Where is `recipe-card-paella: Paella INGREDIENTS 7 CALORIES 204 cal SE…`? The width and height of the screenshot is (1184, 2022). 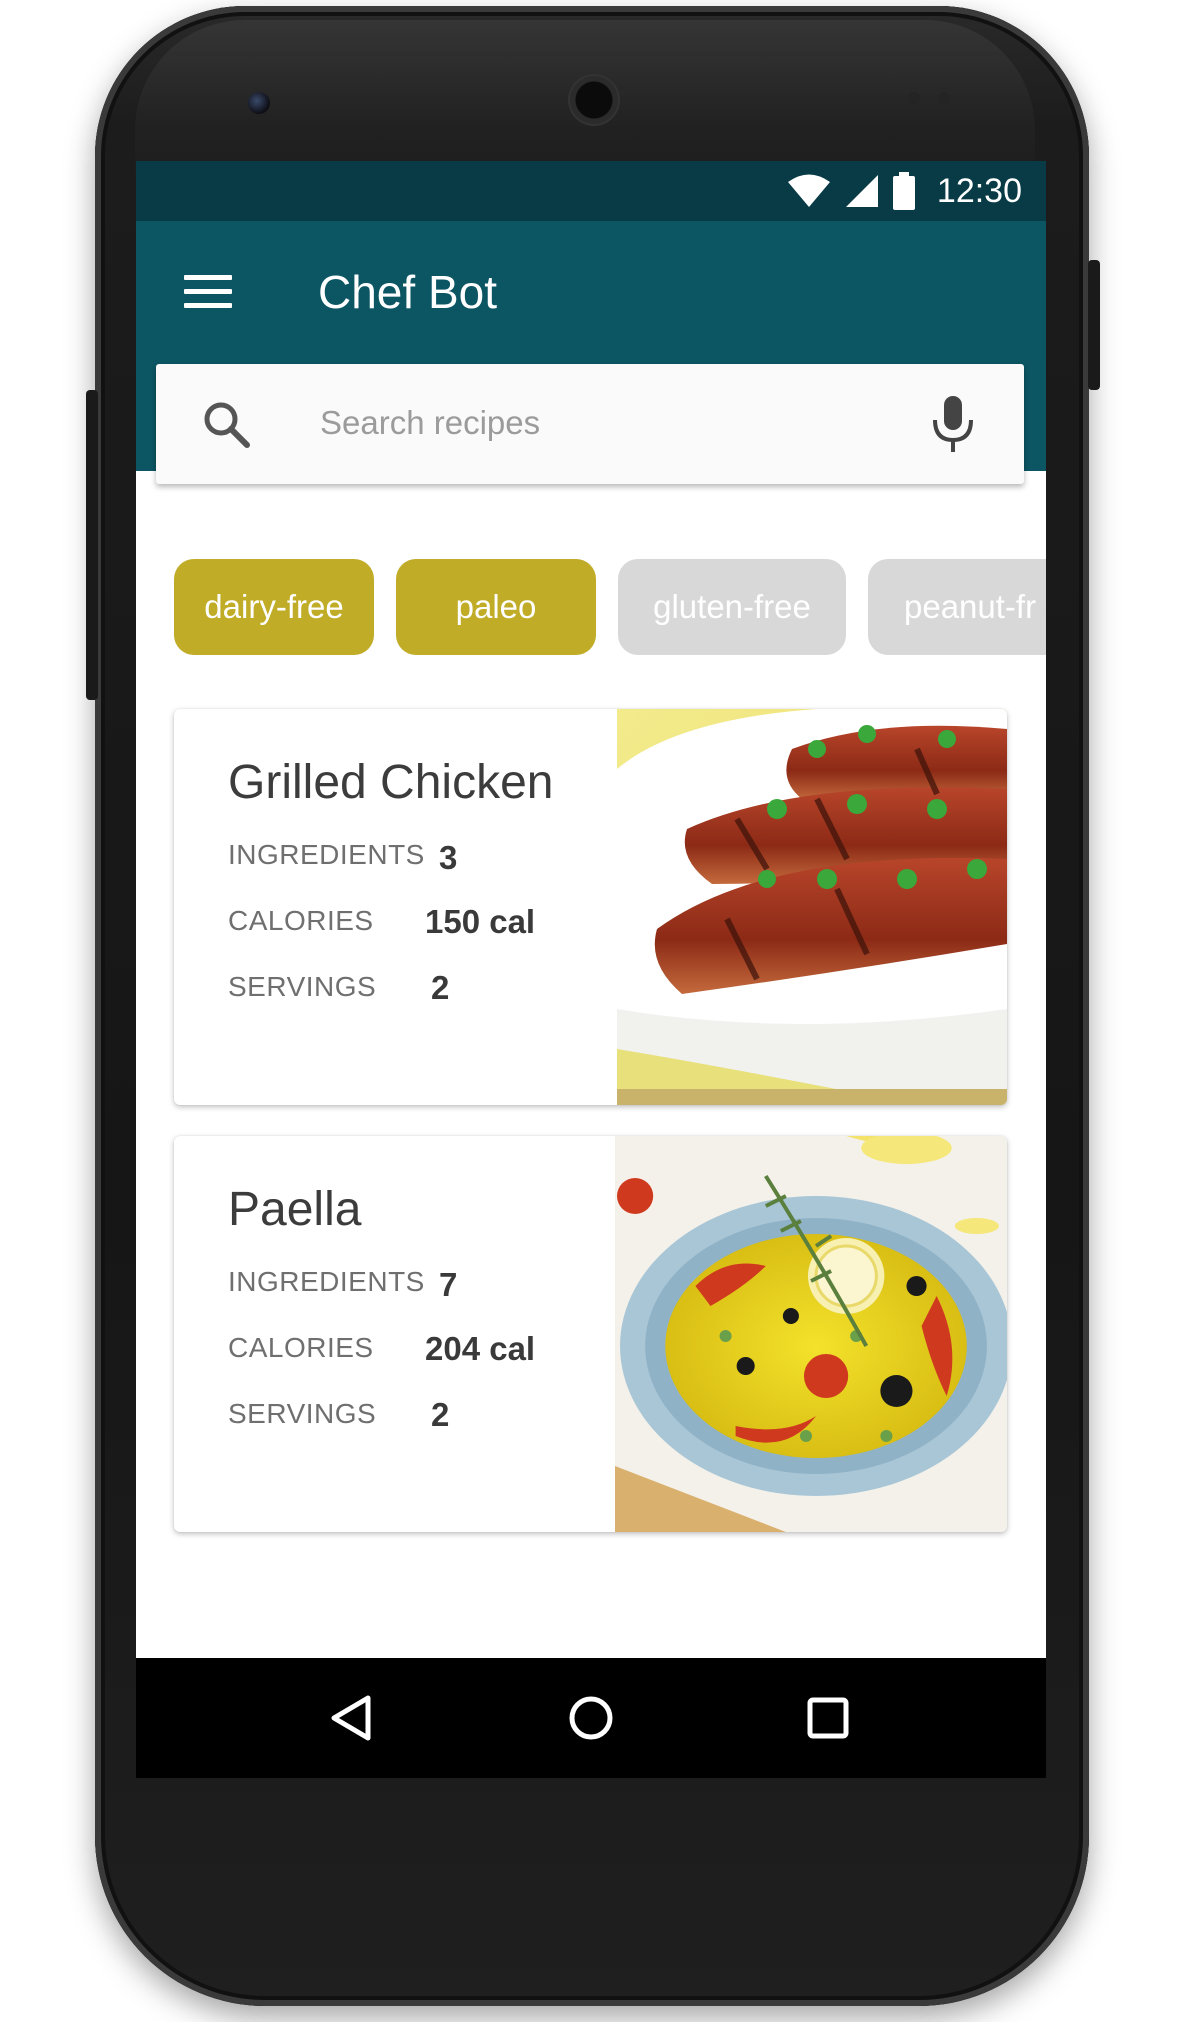
recipe-card-paella: Paella INGREDIENTS 7 CALORIES 204 cal SE… is located at coordinates (590, 1334).